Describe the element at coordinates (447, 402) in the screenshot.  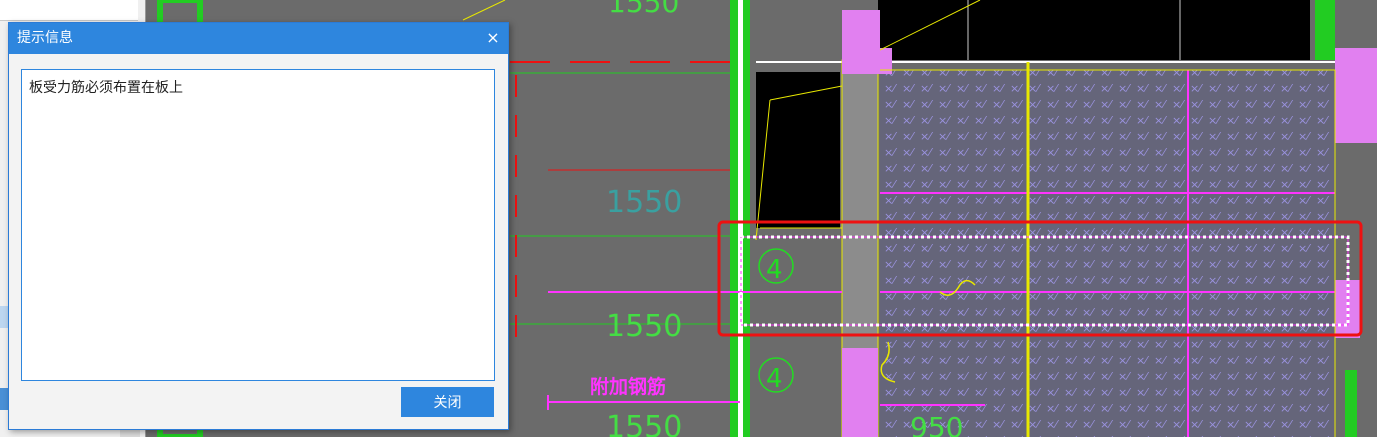
I see `close-button: 关闭` at that location.